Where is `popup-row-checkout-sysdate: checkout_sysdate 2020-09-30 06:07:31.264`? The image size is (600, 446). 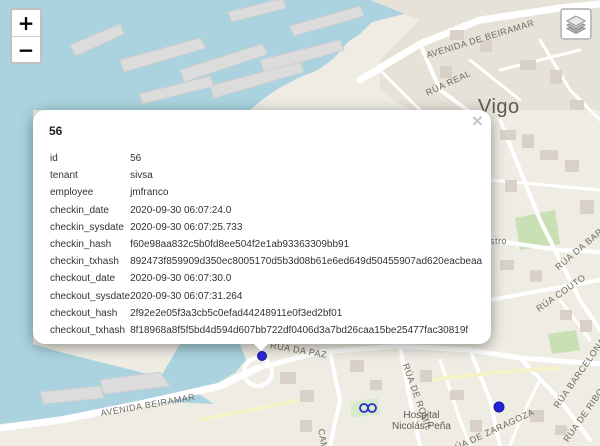
popup-row-checkout-sysdate: checkout_sysdate 2020-09-30 06:07:31.264 is located at coordinates (266, 296).